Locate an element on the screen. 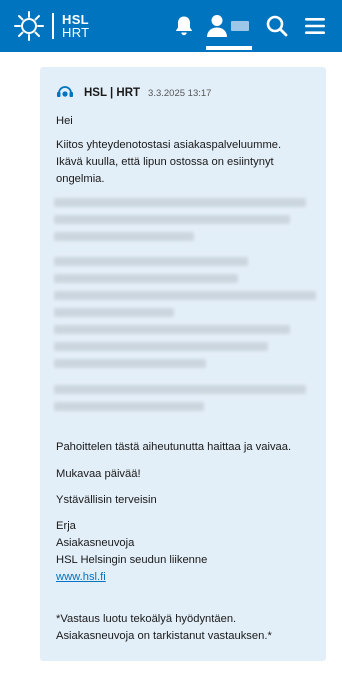  search-button is located at coordinates (277, 26).